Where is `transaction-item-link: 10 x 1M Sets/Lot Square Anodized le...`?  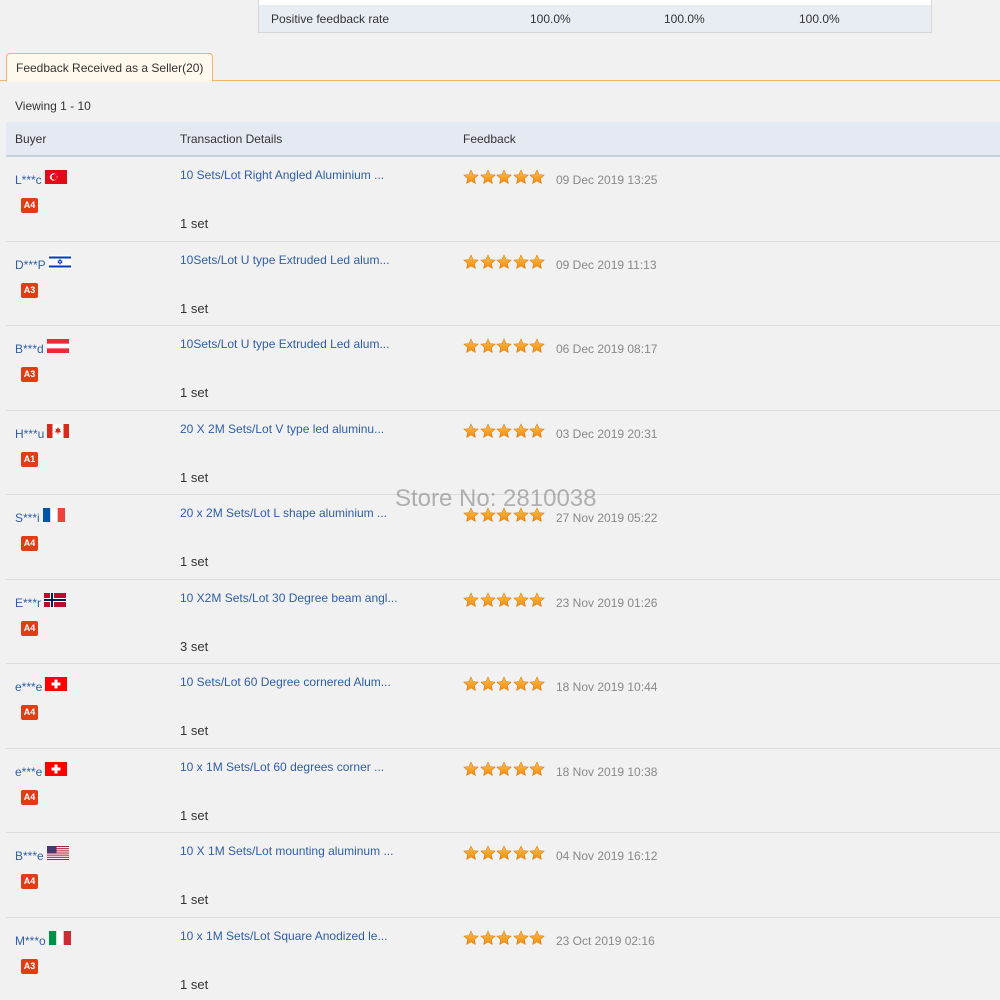
transaction-item-link: 10 x 1M Sets/Lot Square Anodized le... is located at coordinates (283, 936).